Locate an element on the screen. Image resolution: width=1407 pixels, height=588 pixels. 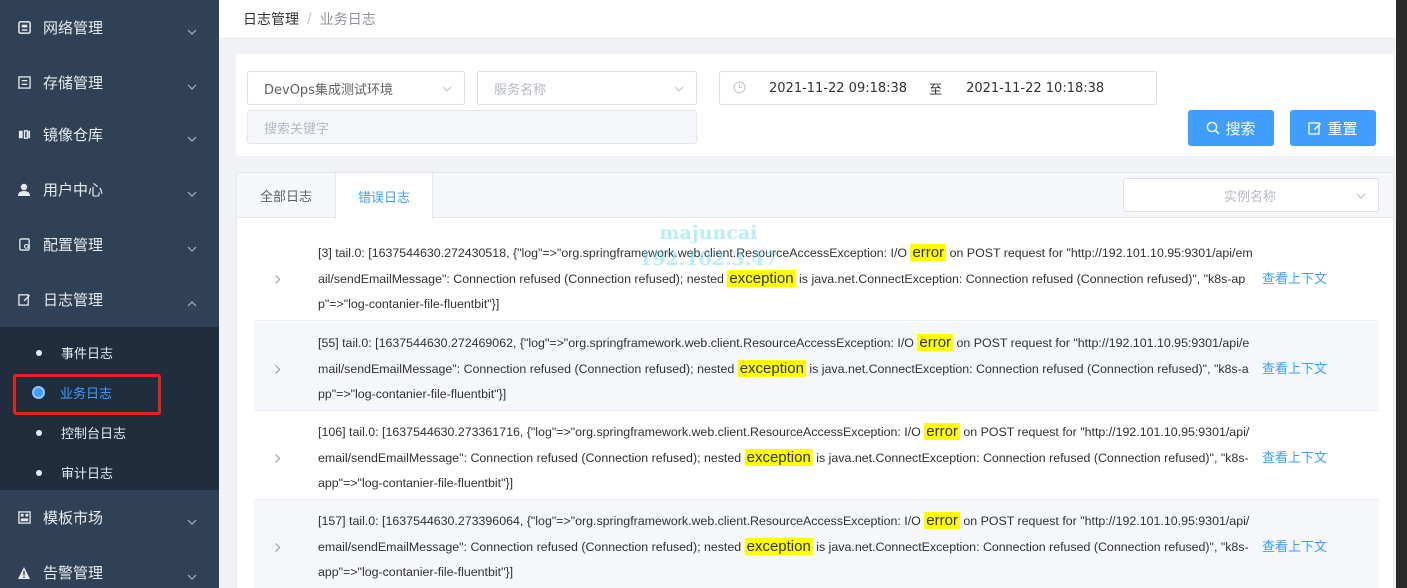
sidebar-item-label: 镜像仓库 is located at coordinates (73, 135).